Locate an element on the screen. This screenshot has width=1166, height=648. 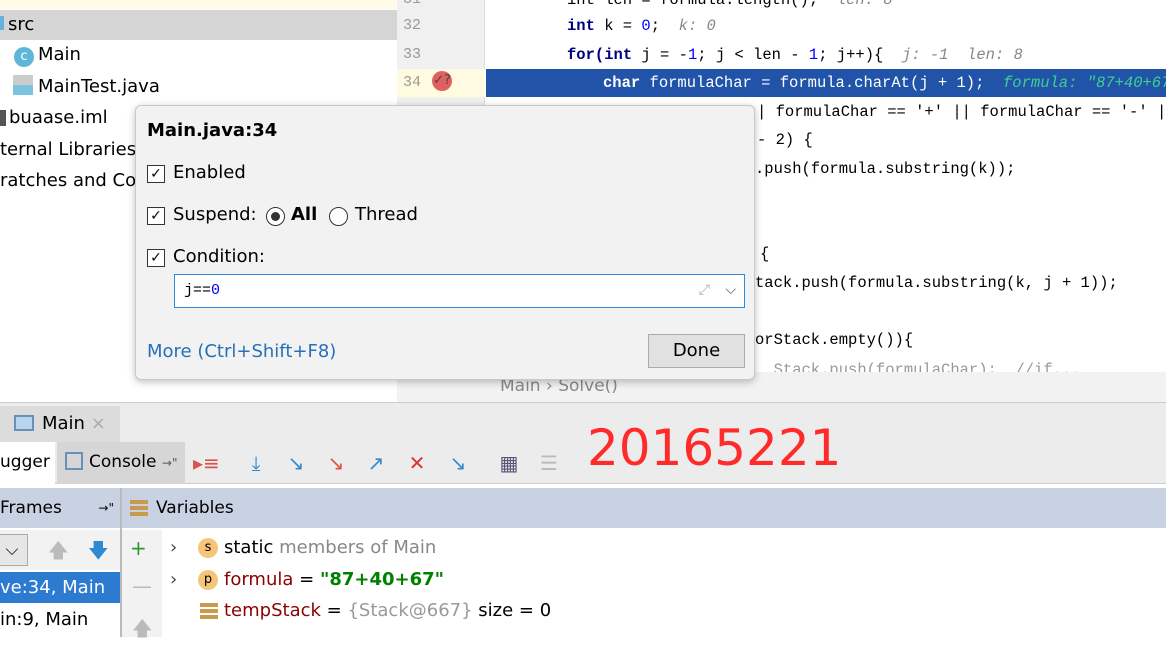
static-badge-icon: s is located at coordinates (208, 548).